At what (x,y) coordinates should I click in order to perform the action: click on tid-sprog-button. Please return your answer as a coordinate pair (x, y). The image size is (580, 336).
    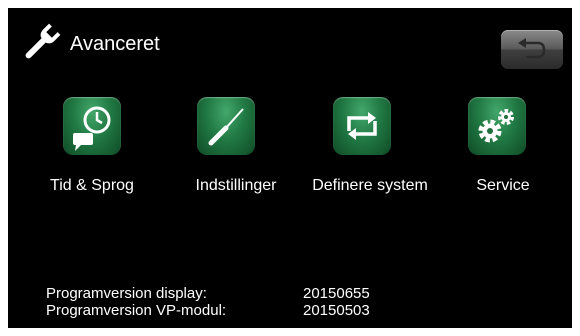
    Looking at the image, I should click on (92, 126).